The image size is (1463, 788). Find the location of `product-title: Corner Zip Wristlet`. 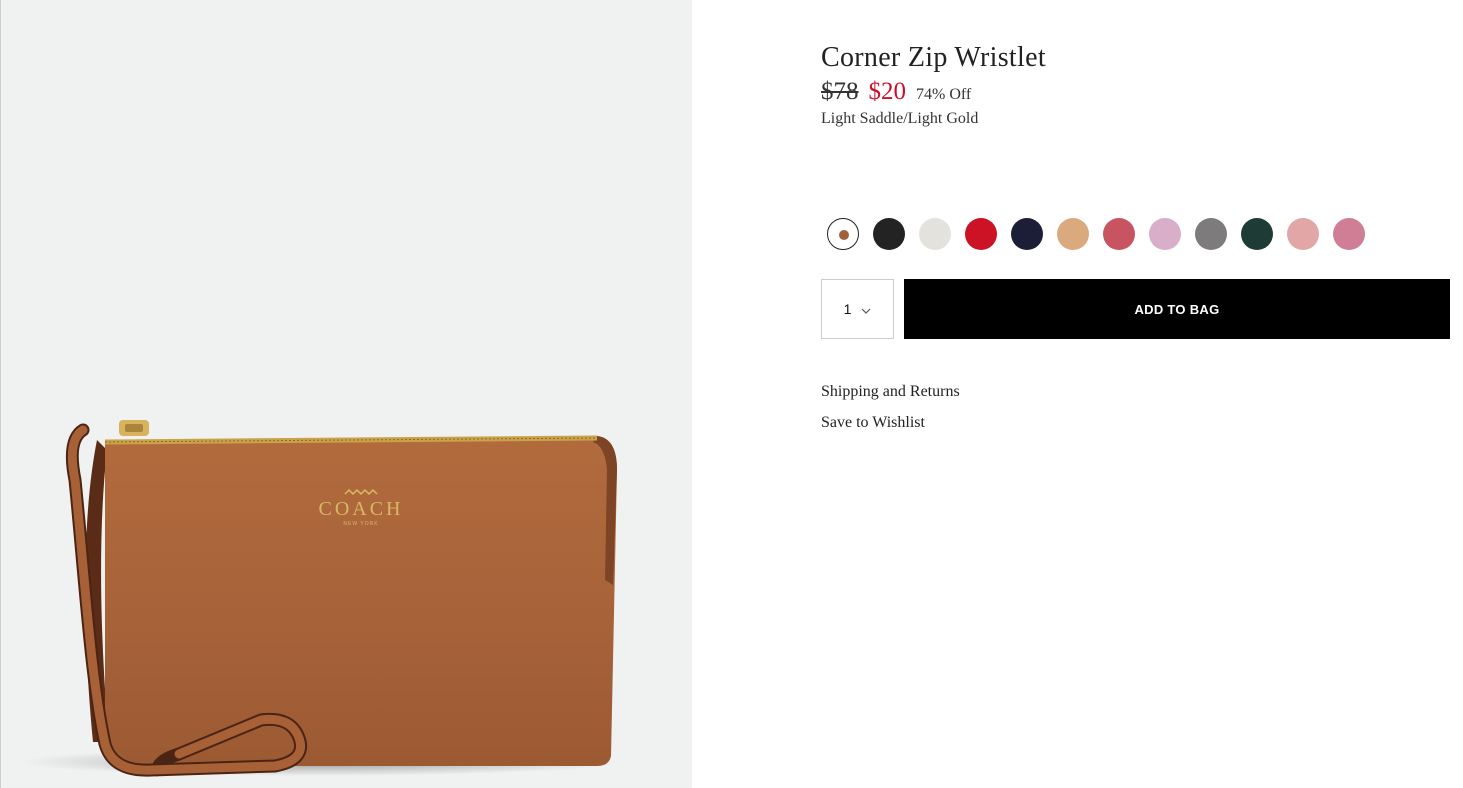

product-title: Corner Zip Wristlet is located at coordinates (933, 57).